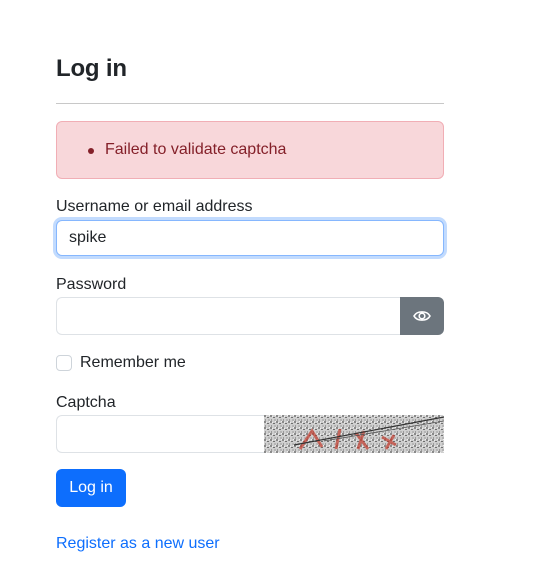 This screenshot has width=542, height=575. I want to click on password-label: Password, so click(91, 284).